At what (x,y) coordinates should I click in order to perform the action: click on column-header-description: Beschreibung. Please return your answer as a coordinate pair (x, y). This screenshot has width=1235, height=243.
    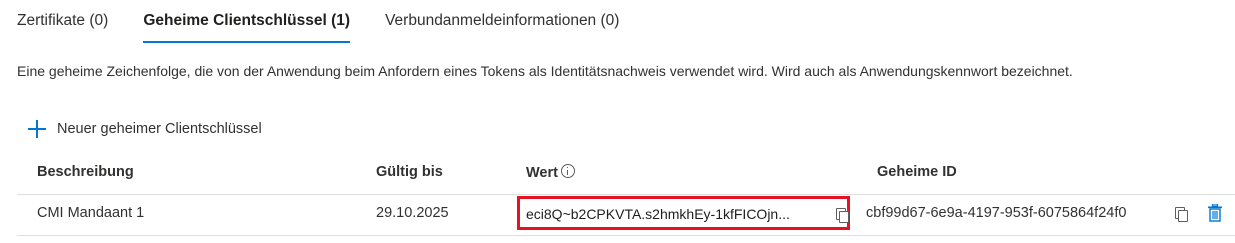
    Looking at the image, I should click on (85, 172).